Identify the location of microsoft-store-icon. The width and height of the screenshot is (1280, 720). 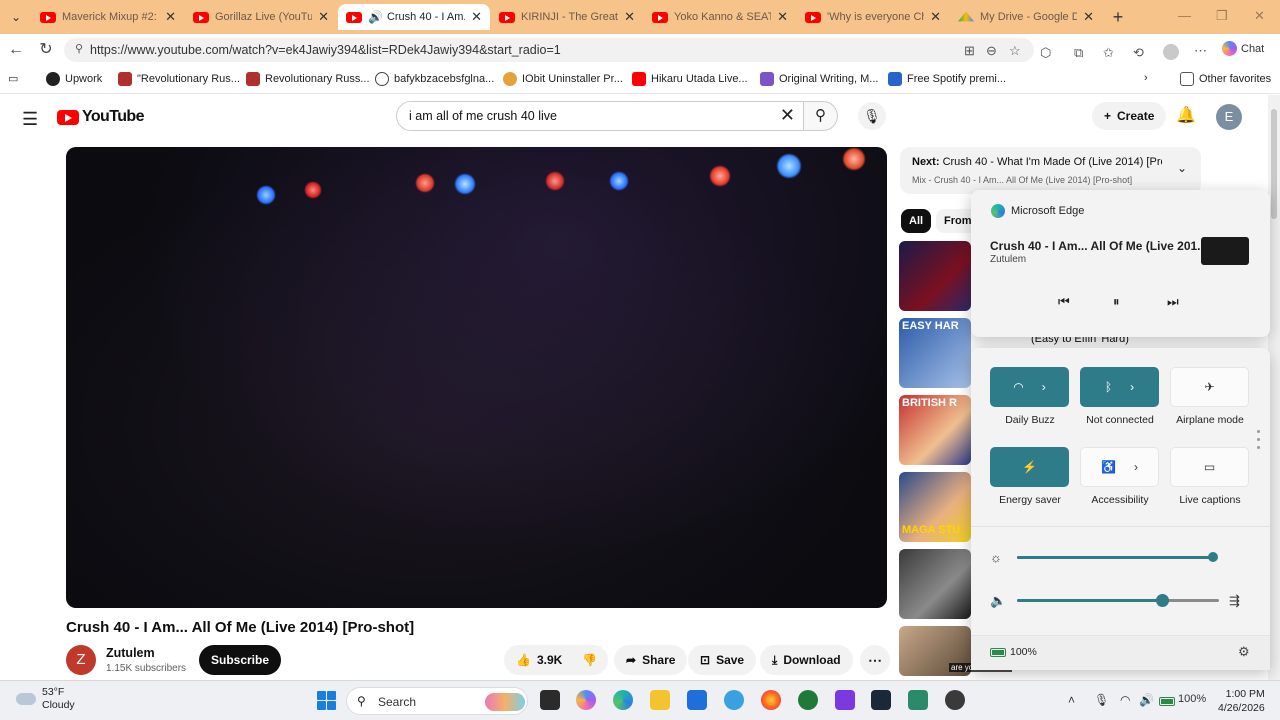
(697, 700).